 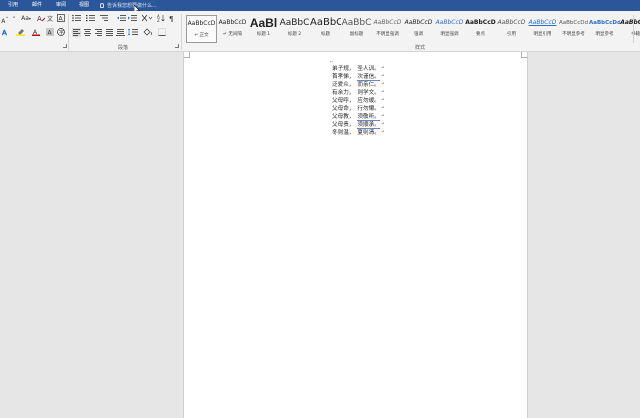 What do you see at coordinates (356, 29) in the screenshot?
I see `style-item: AaBbC 副标题` at bounding box center [356, 29].